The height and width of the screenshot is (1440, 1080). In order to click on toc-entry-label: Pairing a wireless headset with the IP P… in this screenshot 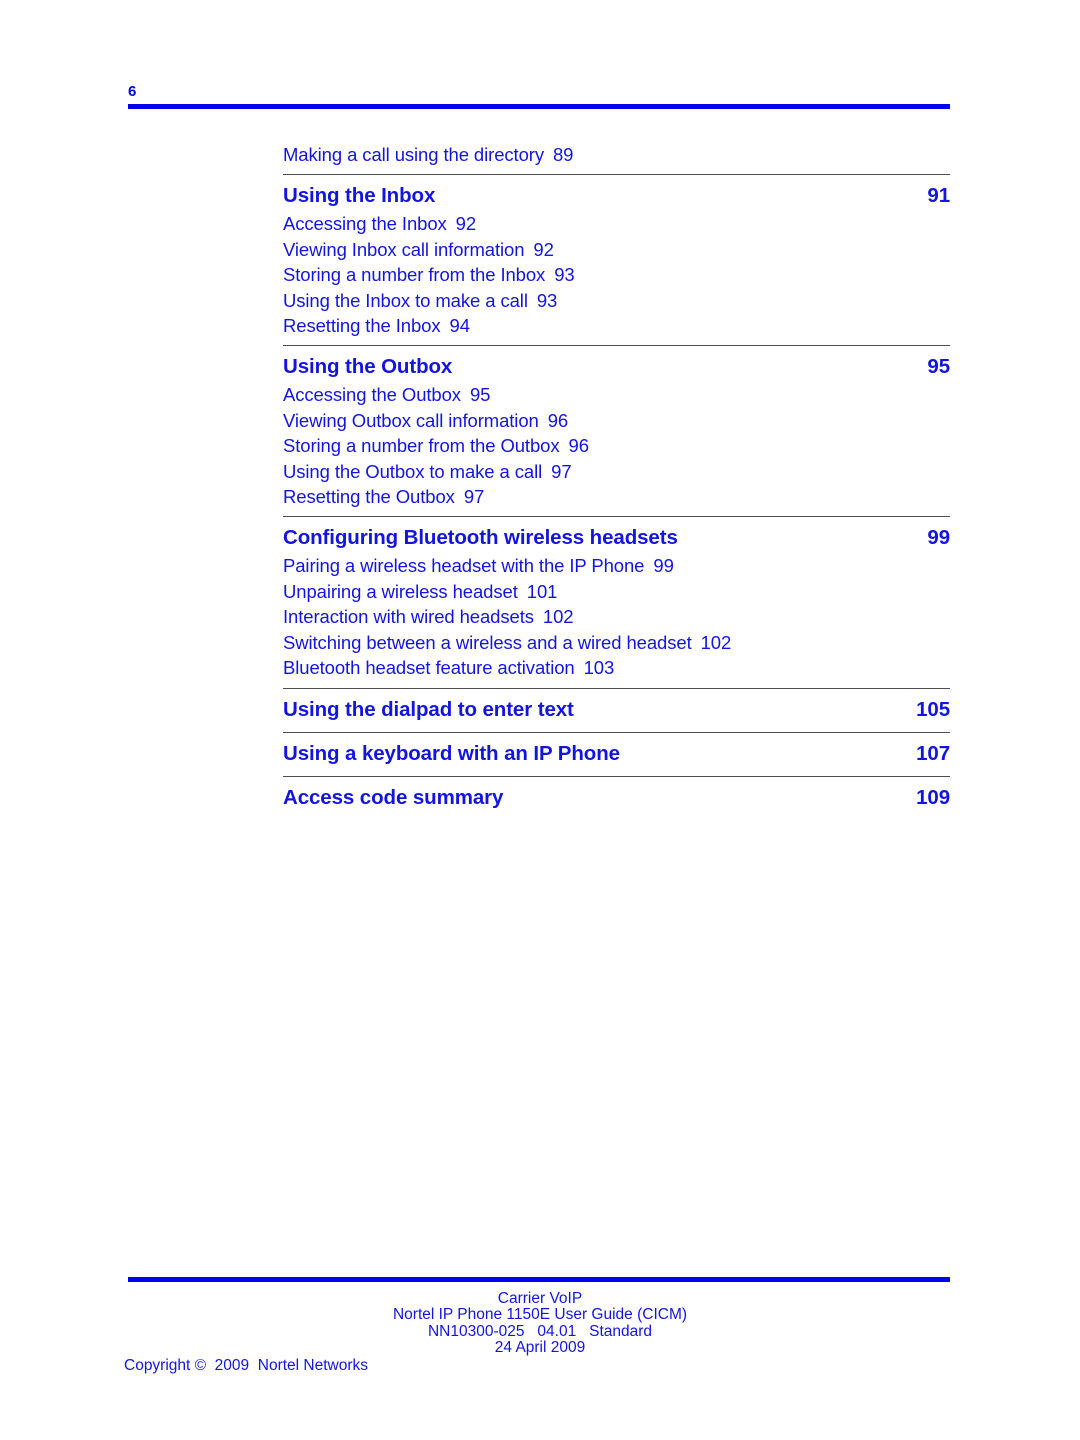, I will do `click(464, 566)`.